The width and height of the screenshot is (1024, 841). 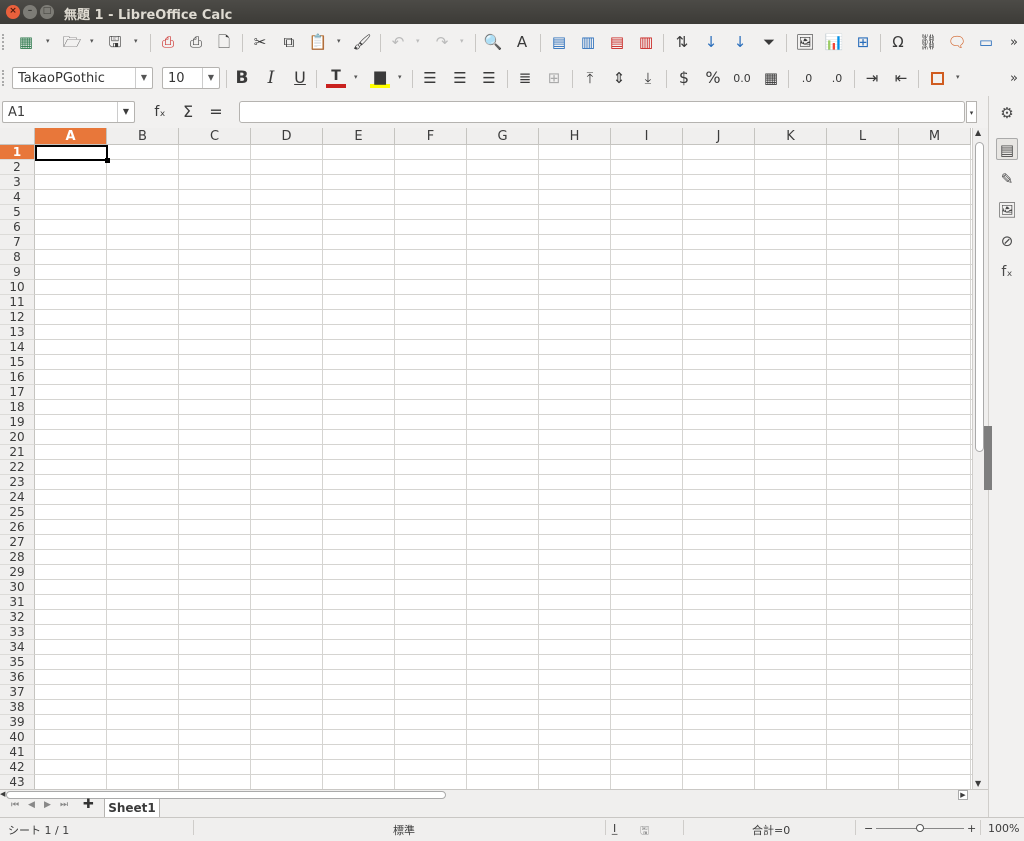 What do you see at coordinates (503, 136) in the screenshot?
I see `column-header-g: G` at bounding box center [503, 136].